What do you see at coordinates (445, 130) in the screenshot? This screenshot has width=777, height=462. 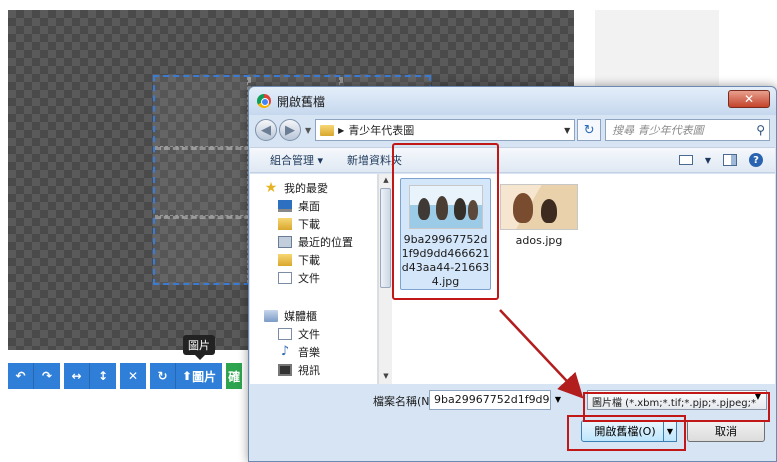 I see `path-field: ▶ 青少年代表圖 ▼` at bounding box center [445, 130].